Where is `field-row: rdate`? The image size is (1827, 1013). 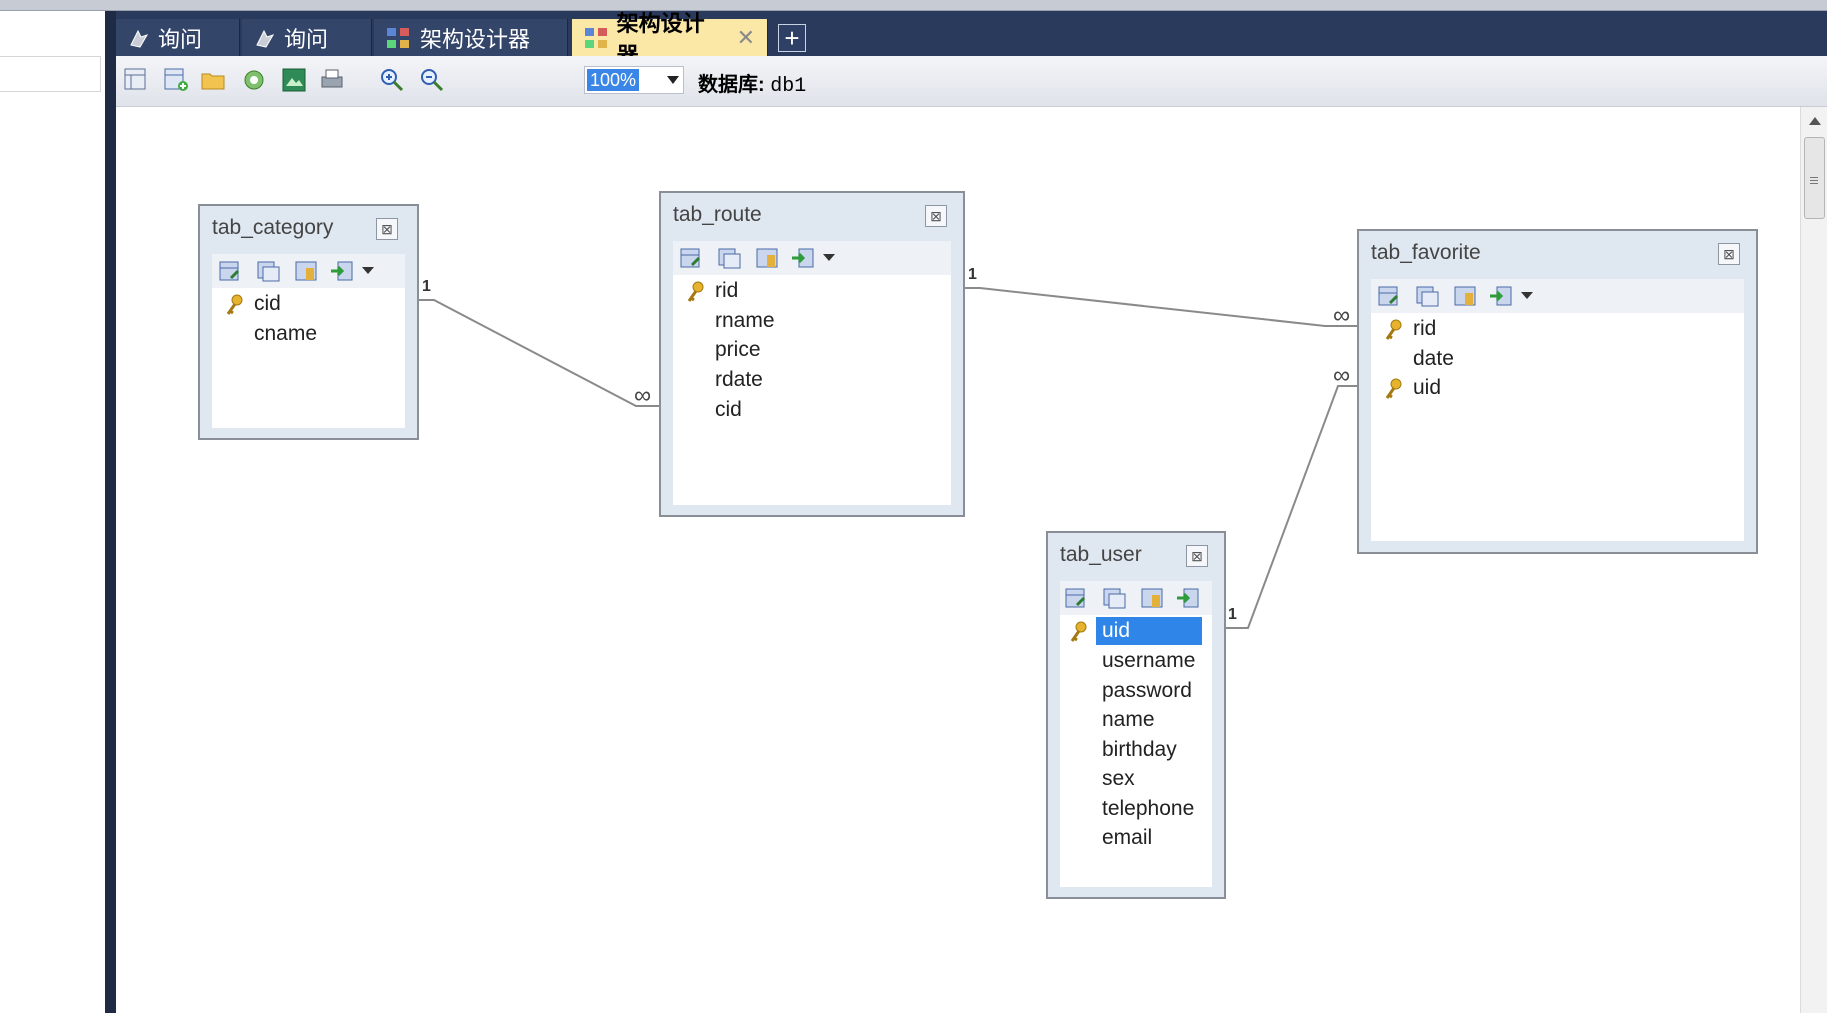 field-row: rdate is located at coordinates (812, 380).